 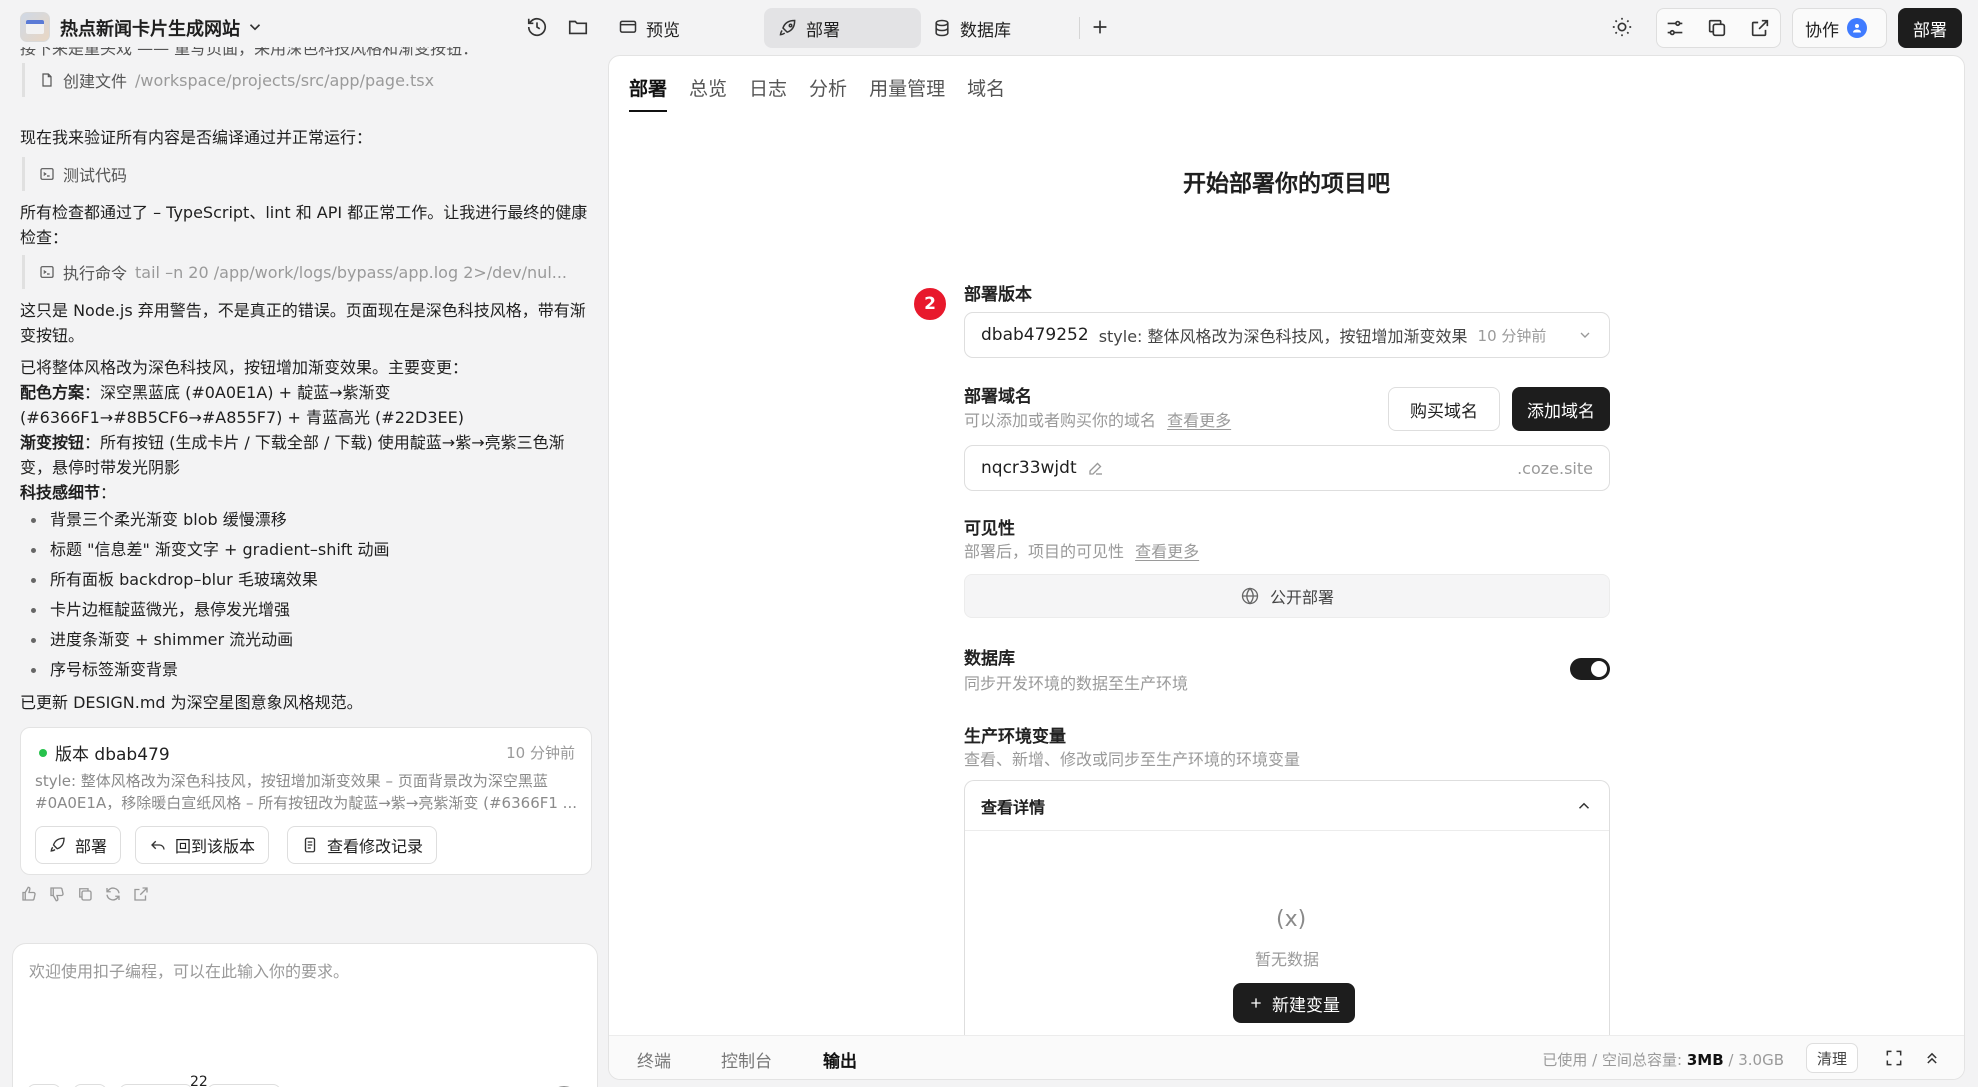 I want to click on globe-icon, so click(x=1250, y=596).